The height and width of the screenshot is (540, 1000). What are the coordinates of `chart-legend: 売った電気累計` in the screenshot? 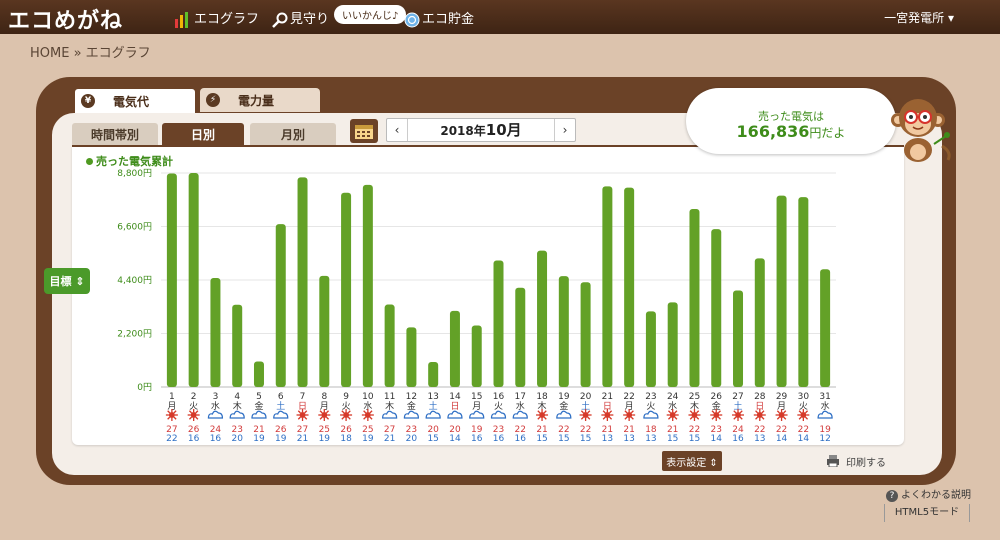 It's located at (129, 161).